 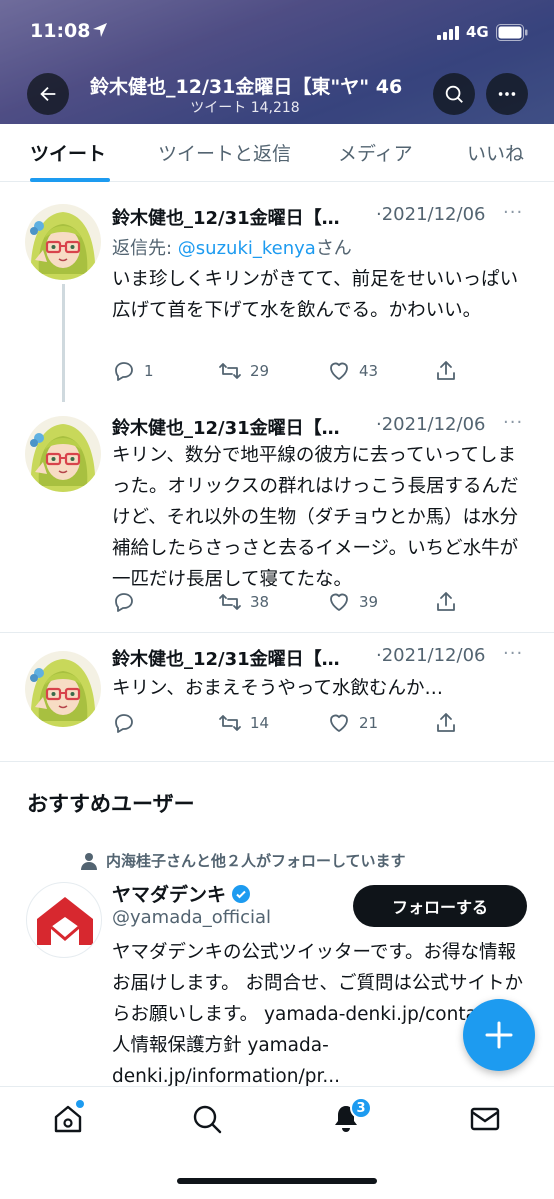 What do you see at coordinates (440, 906) in the screenshot?
I see `follow-button: フォローする` at bounding box center [440, 906].